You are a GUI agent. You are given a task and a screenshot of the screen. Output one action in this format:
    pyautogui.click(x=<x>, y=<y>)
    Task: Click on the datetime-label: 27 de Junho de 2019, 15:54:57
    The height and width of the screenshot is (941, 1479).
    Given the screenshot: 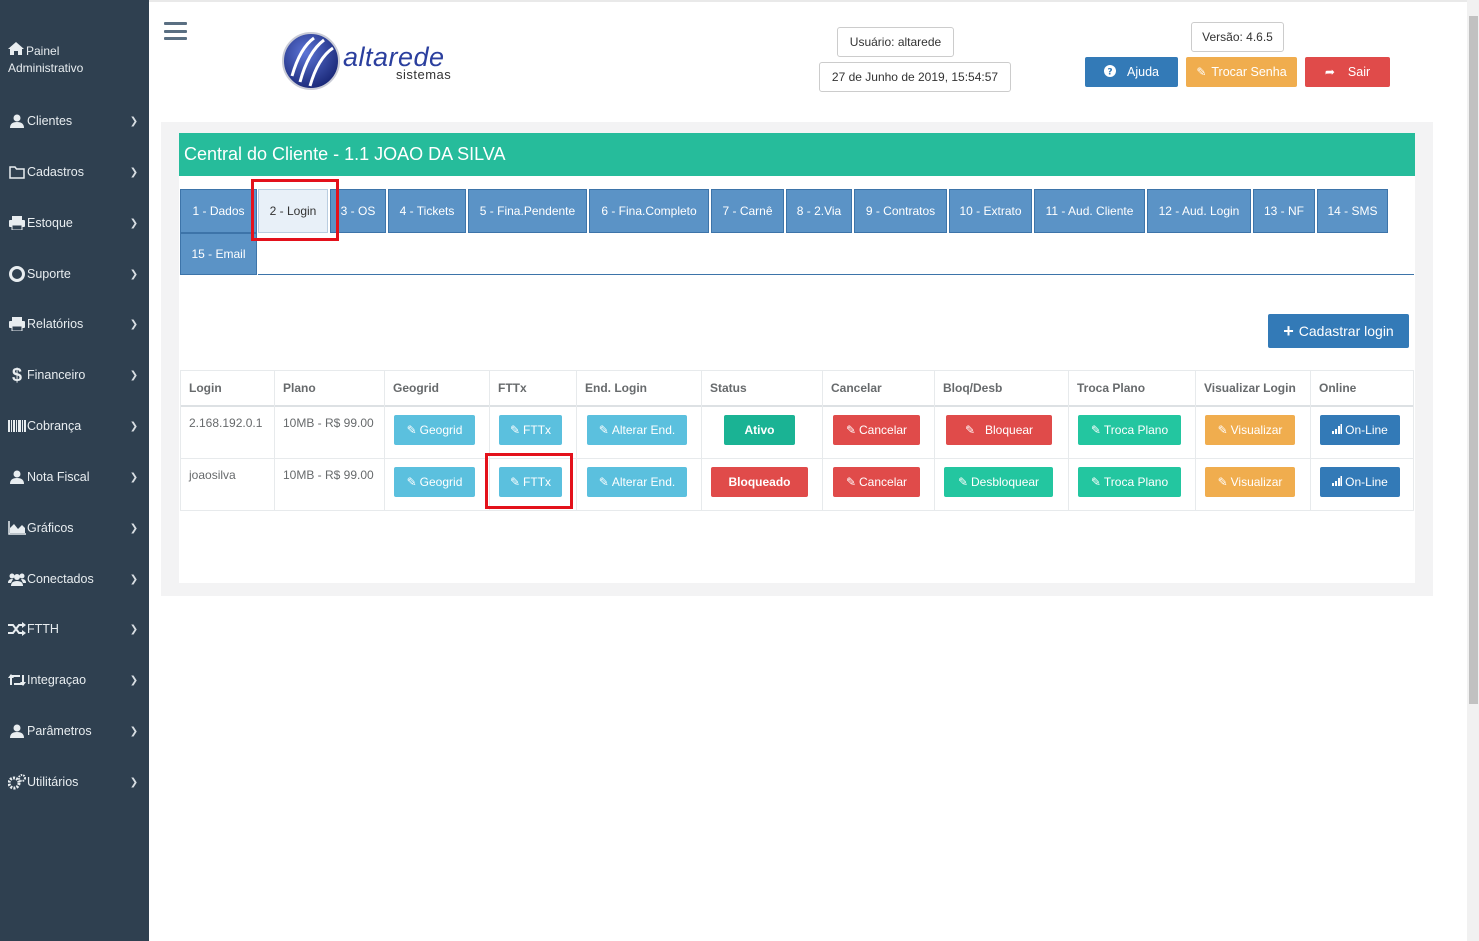 What is the action you would take?
    pyautogui.click(x=915, y=77)
    